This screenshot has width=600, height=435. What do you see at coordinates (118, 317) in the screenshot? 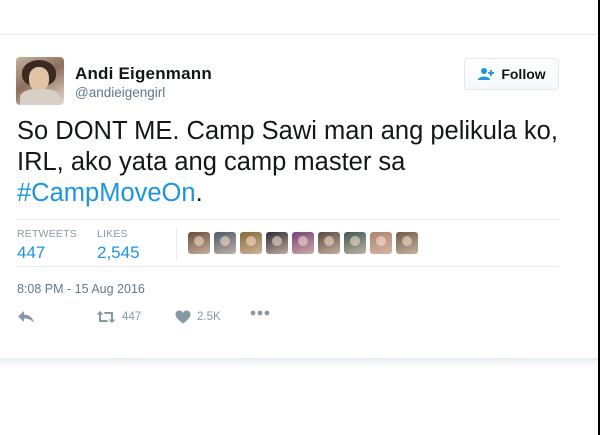
I see `retweet-button: 447` at bounding box center [118, 317].